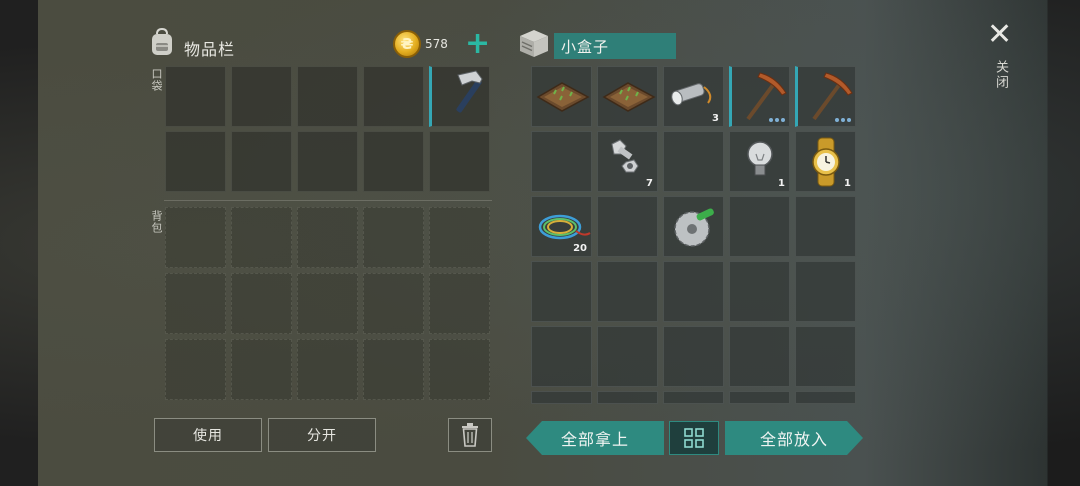 The image size is (1080, 486). What do you see at coordinates (328, 200) in the screenshot?
I see `section-divider` at bounding box center [328, 200].